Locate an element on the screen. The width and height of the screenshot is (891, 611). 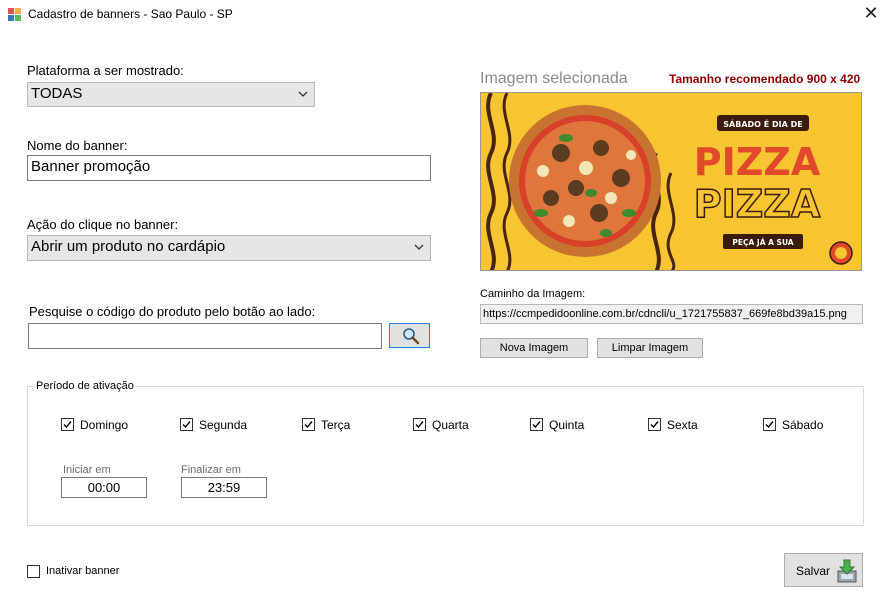
banner-name-input: Banner promoção is located at coordinates (229, 168).